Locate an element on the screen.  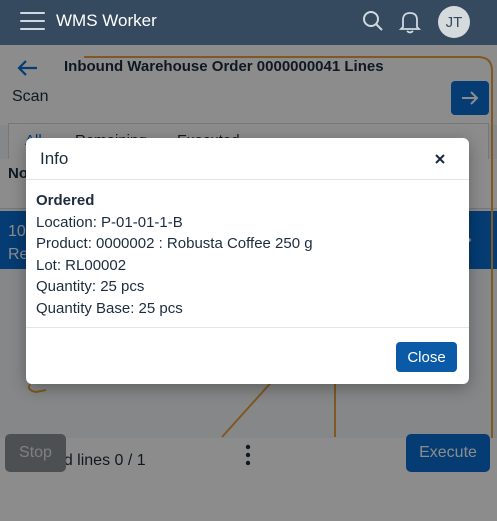
dialog-title: Info is located at coordinates (54, 158).